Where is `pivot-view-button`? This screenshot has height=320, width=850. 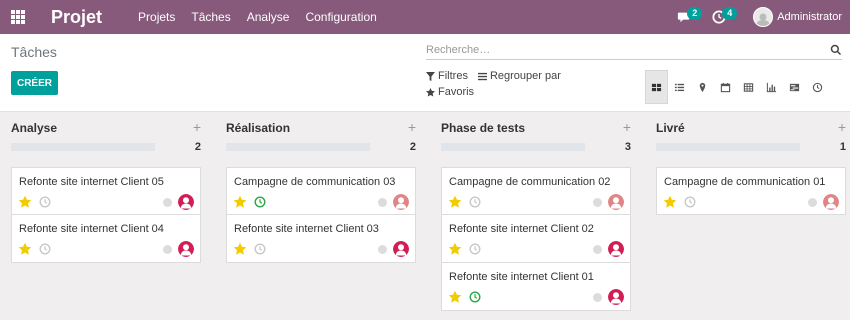 pivot-view-button is located at coordinates (748, 87).